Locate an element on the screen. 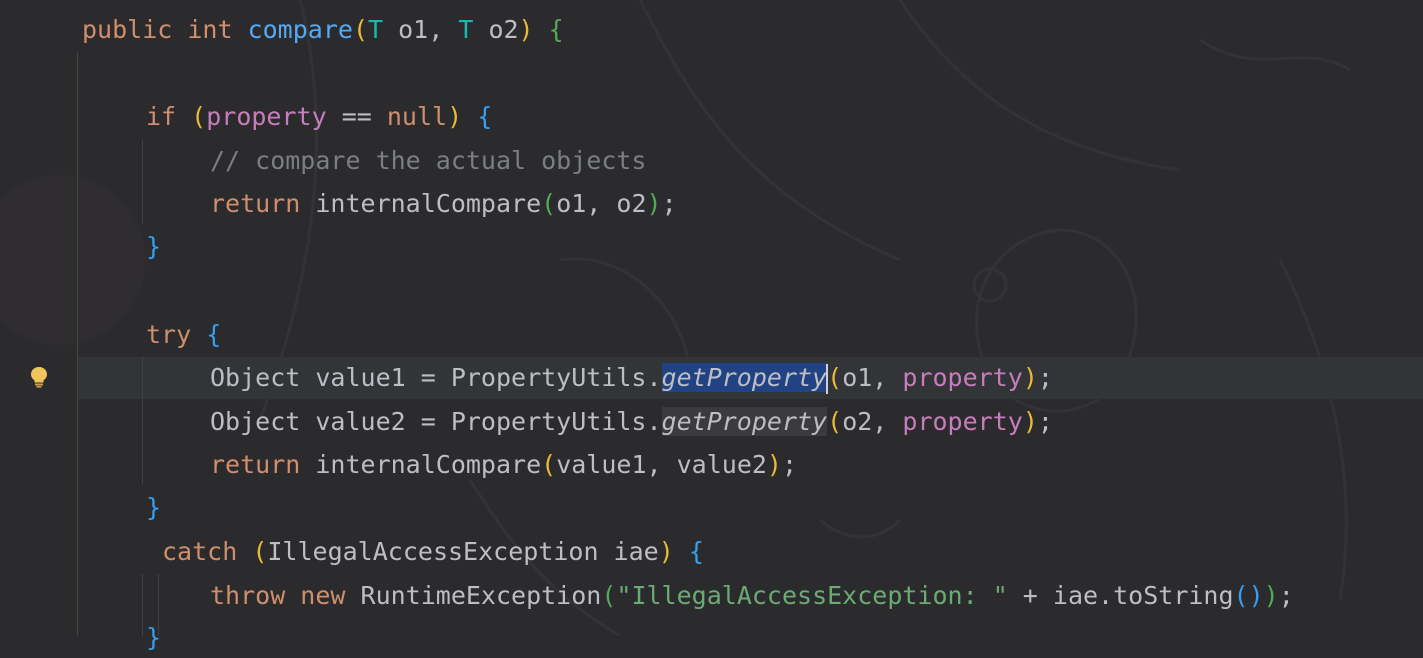 This screenshot has width=1423, height=658. lightbulb-icon is located at coordinates (39, 377).